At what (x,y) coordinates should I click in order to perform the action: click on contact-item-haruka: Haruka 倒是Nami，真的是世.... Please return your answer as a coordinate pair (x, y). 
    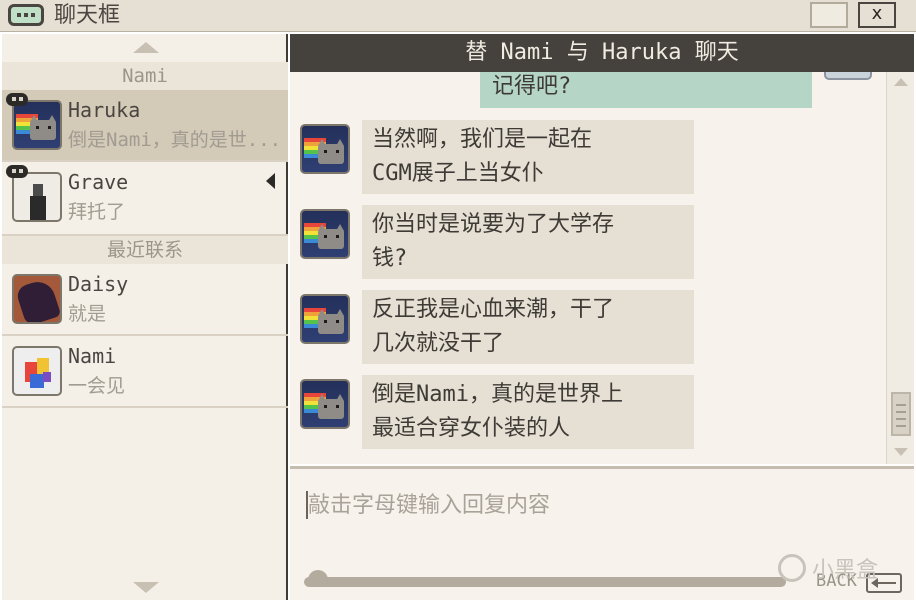
    Looking at the image, I should click on (145, 126).